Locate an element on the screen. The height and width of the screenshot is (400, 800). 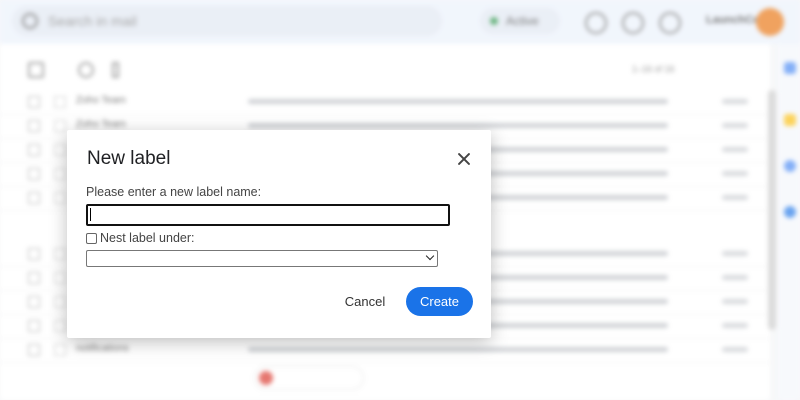
chevron-down-icon is located at coordinates (430, 256).